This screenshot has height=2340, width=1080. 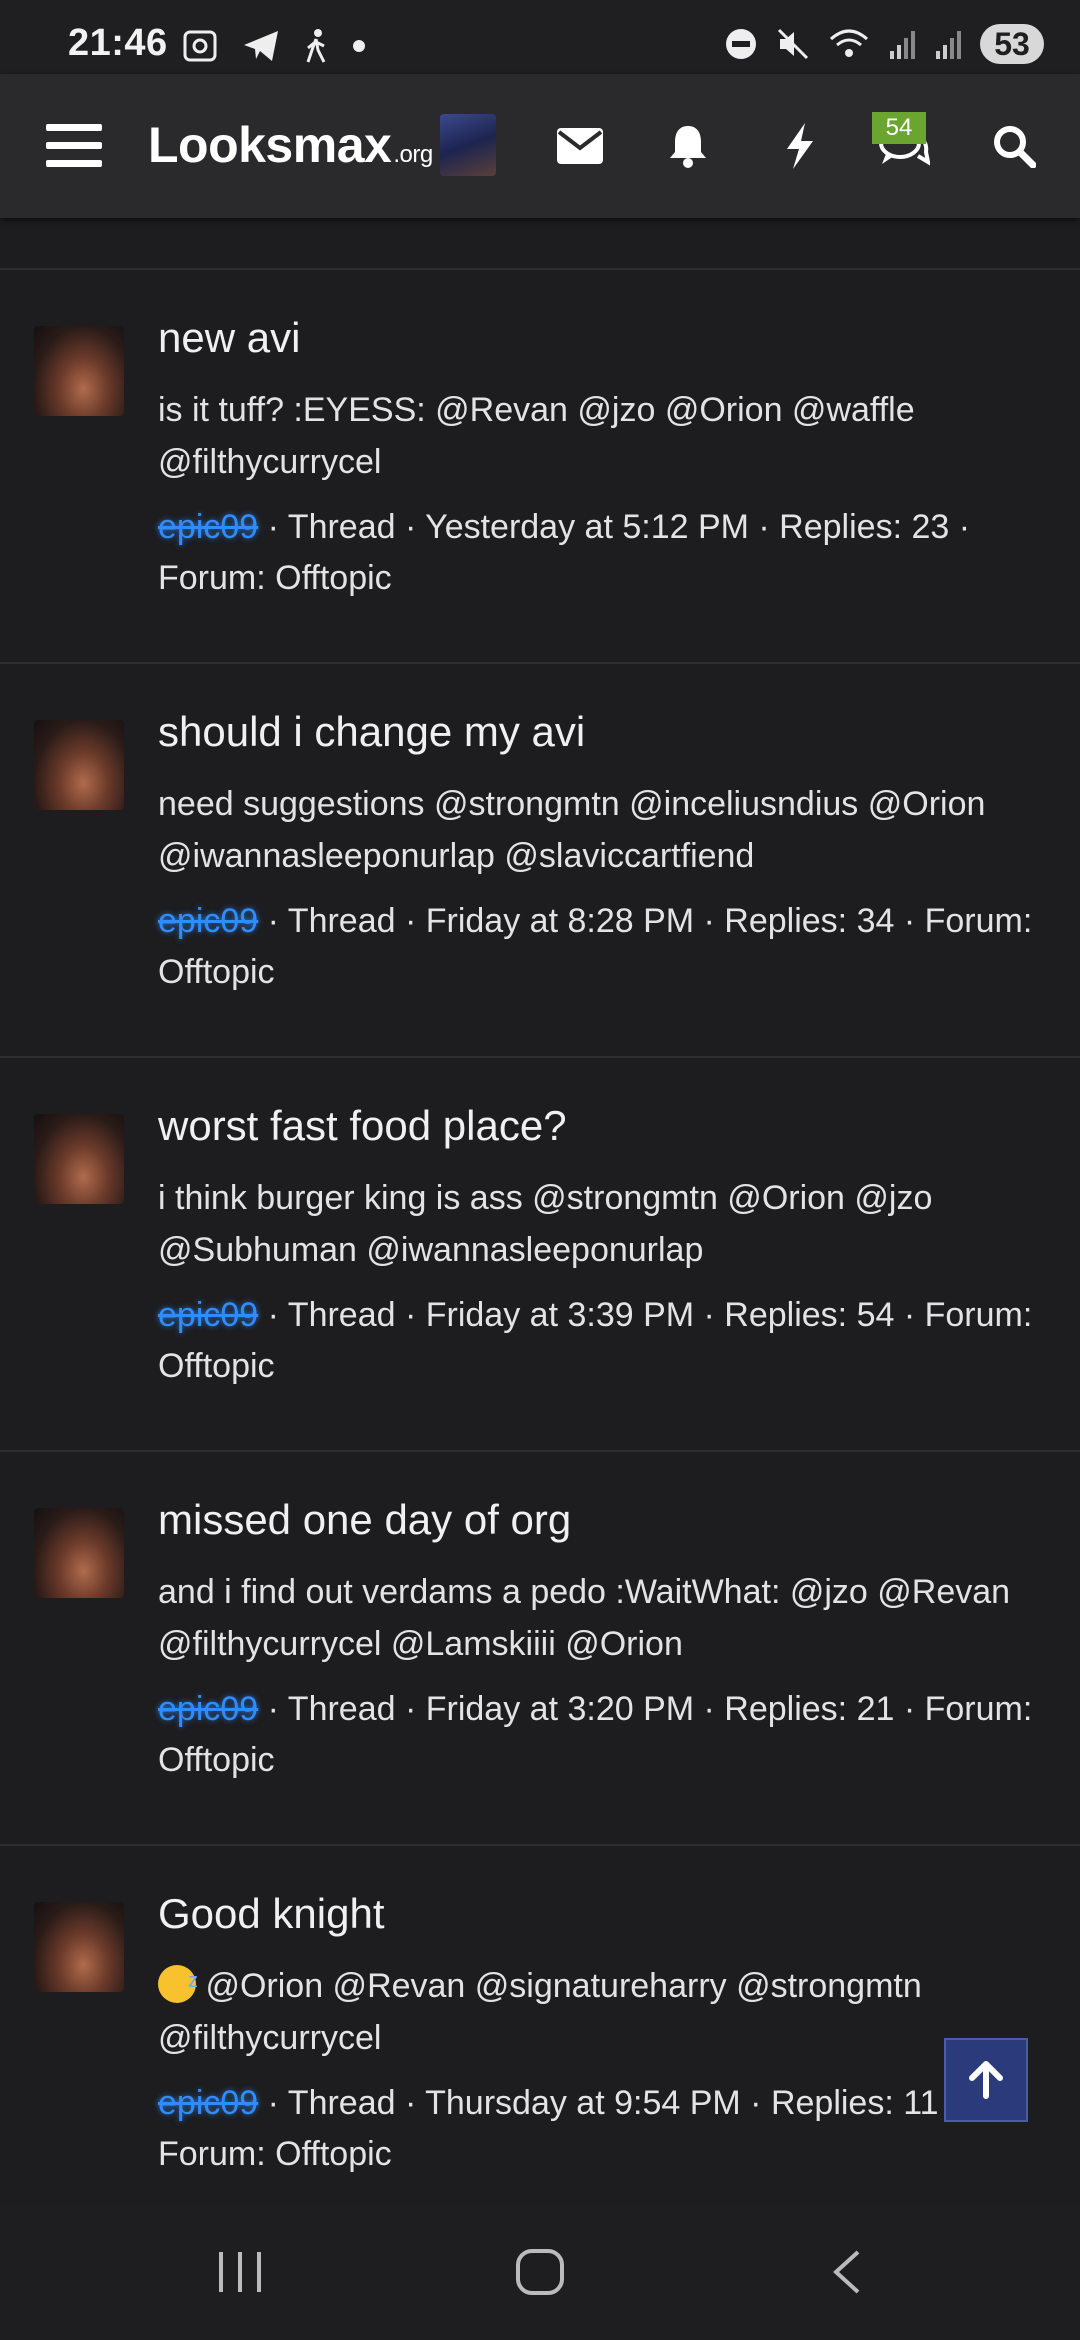 I want to click on chat-badge: 54, so click(x=899, y=128).